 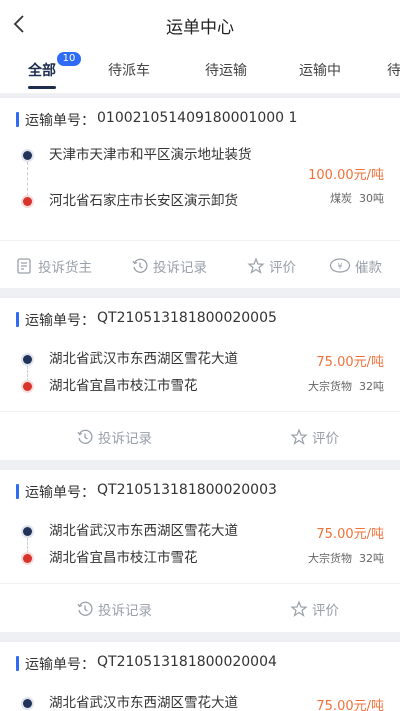 I want to click on active-tab-indicator, so click(x=42, y=87).